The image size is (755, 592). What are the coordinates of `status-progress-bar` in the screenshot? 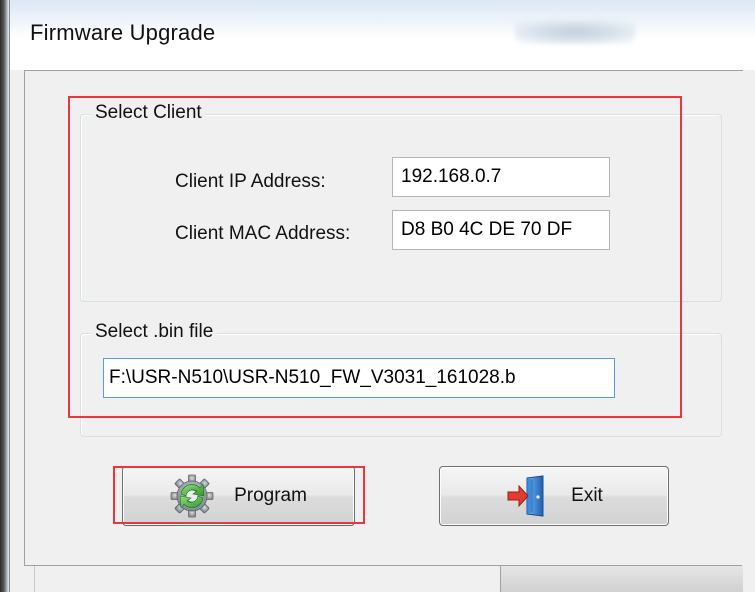 It's located at (621, 579).